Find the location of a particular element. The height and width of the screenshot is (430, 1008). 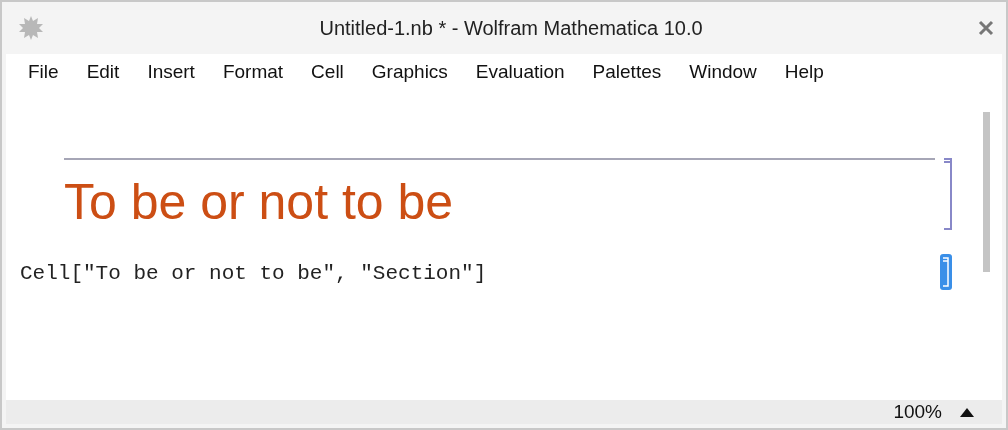

window-title: Untitled-1.nb * - Wolfram Mathematica 10.0 is located at coordinates (511, 28).